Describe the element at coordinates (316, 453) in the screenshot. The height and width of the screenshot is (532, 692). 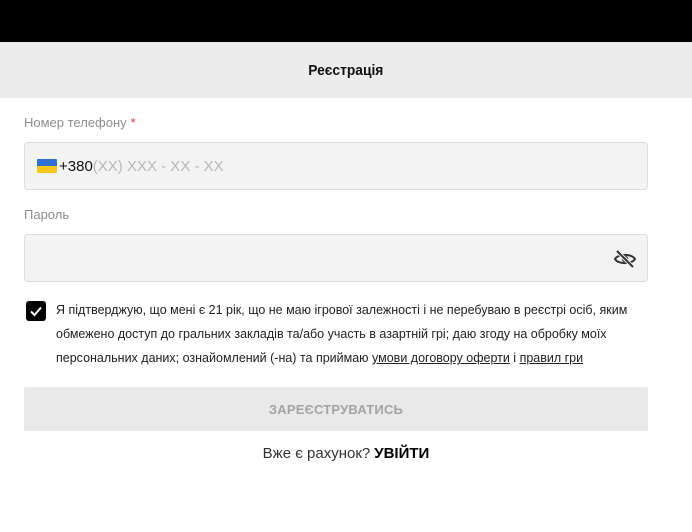
I see `login-prompt: Вже є рахунок?` at that location.